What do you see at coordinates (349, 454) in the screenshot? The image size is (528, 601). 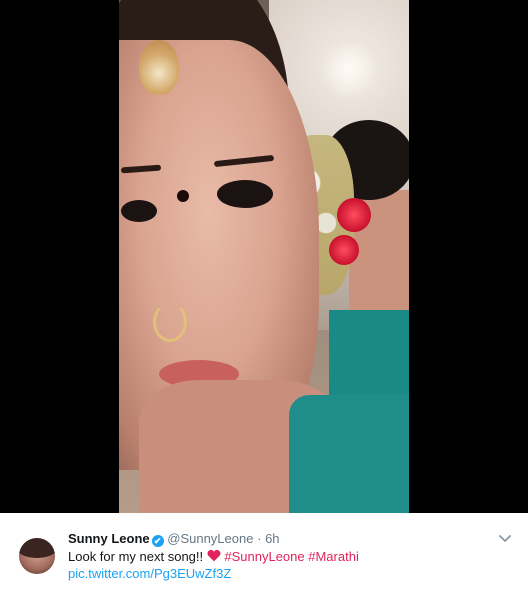 I see `saree` at bounding box center [349, 454].